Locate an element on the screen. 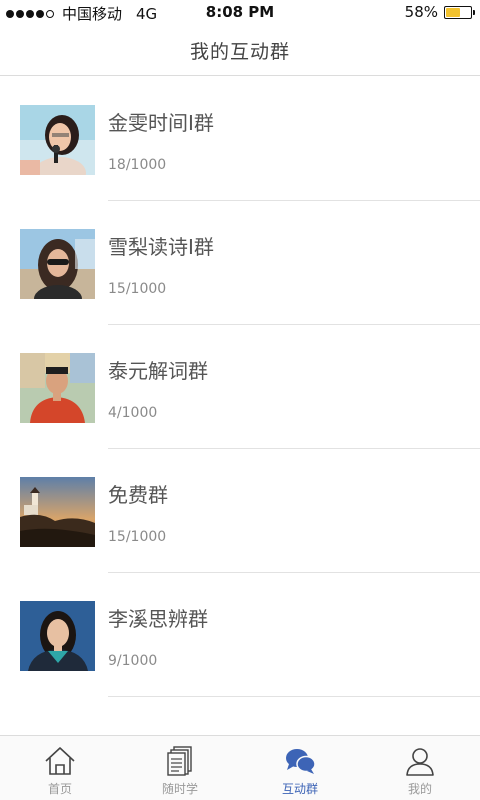  tab-profile: 我的 is located at coordinates (420, 768).